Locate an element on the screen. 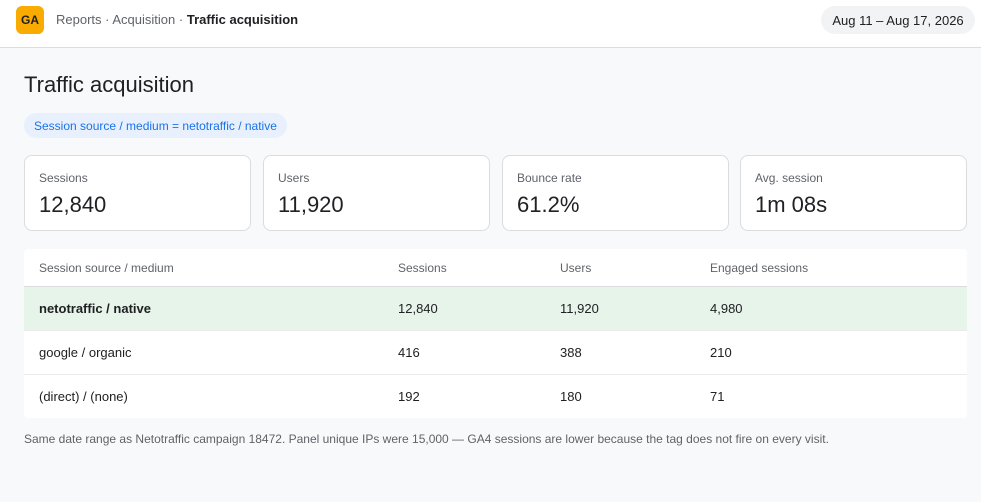  table-cell-engaged: 210 is located at coordinates (721, 352).